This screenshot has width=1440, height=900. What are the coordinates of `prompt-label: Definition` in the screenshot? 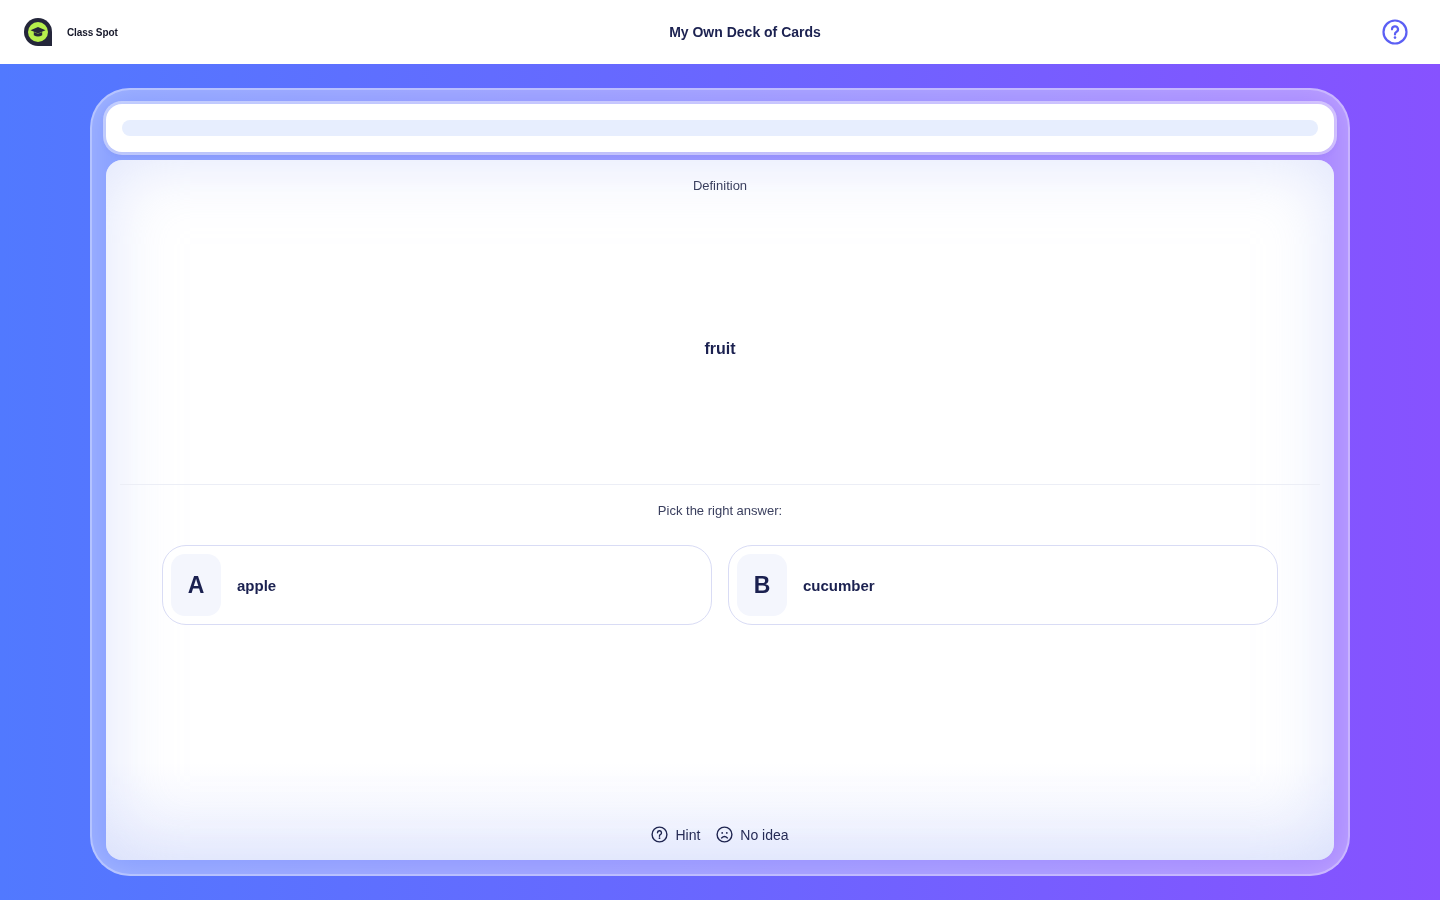 It's located at (720, 185).